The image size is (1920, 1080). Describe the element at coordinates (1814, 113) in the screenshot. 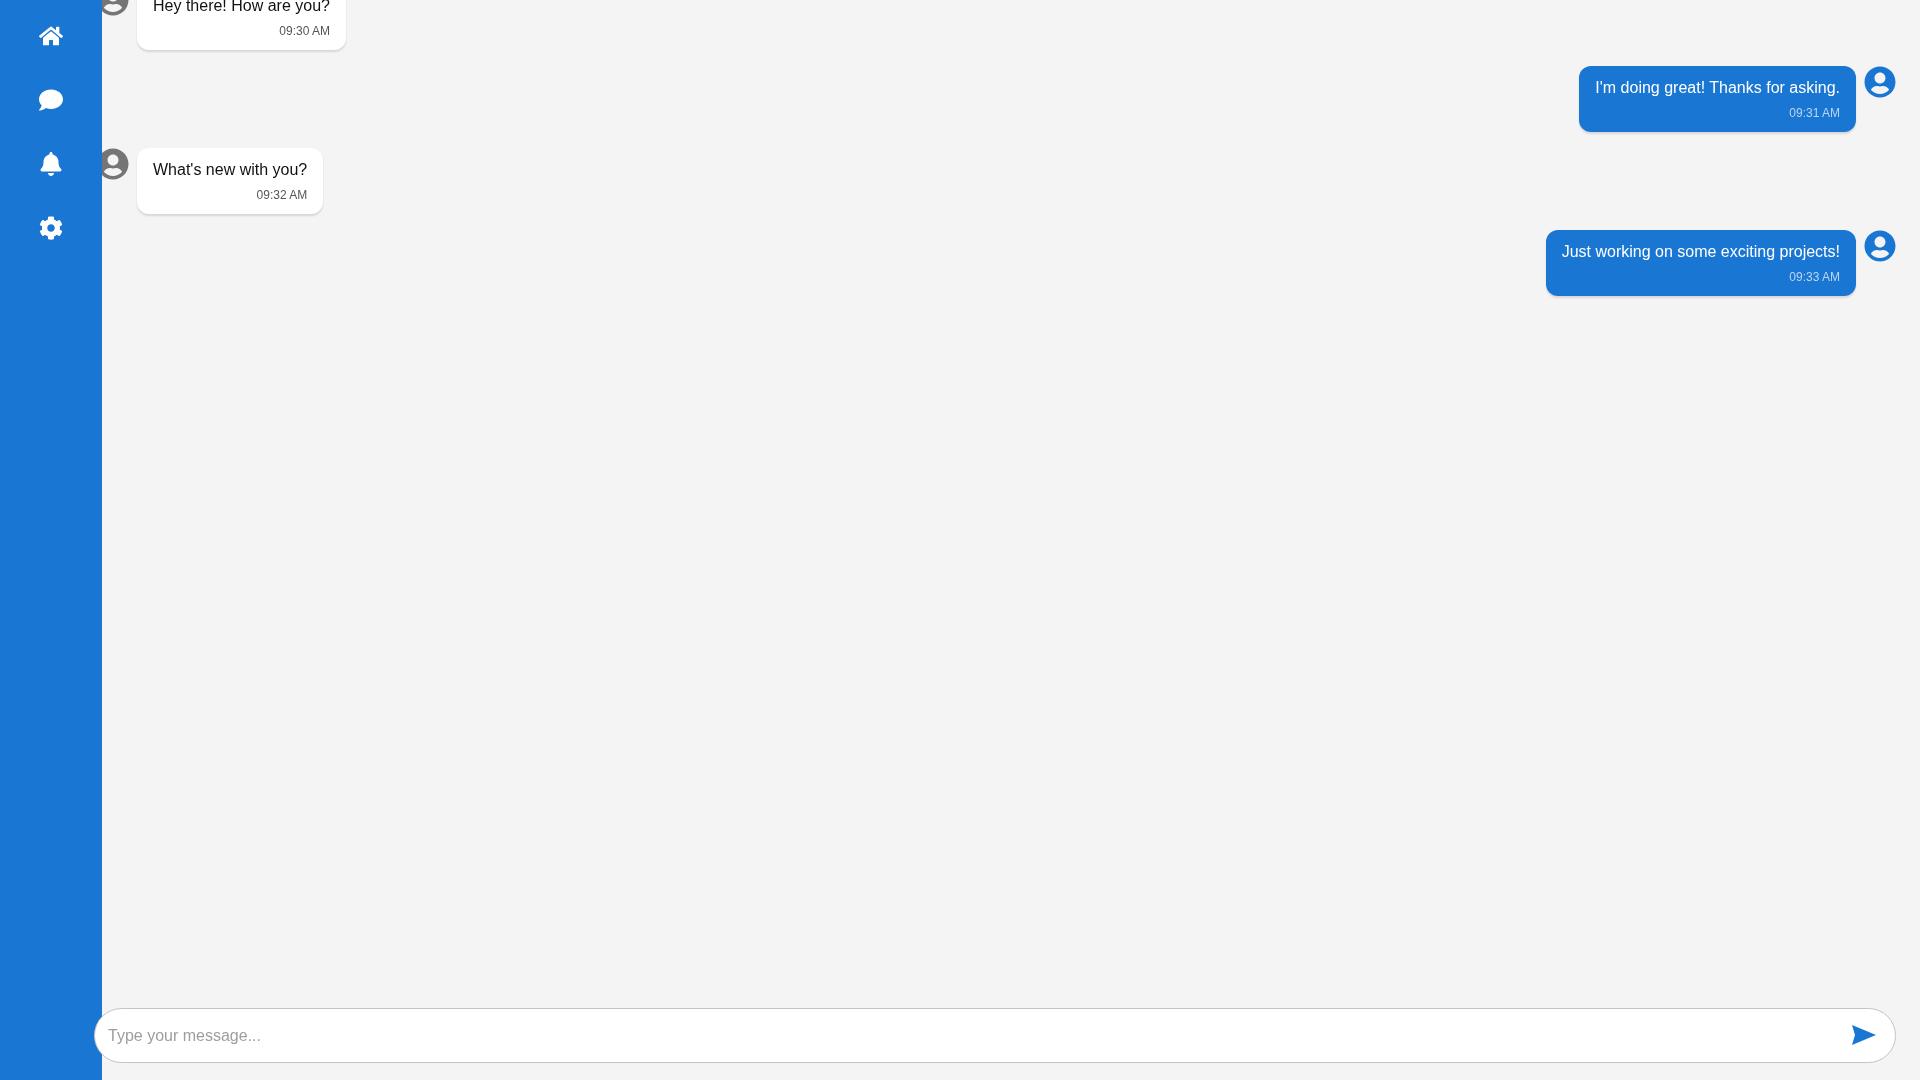

I see `message-time: 09:31 AM` at that location.